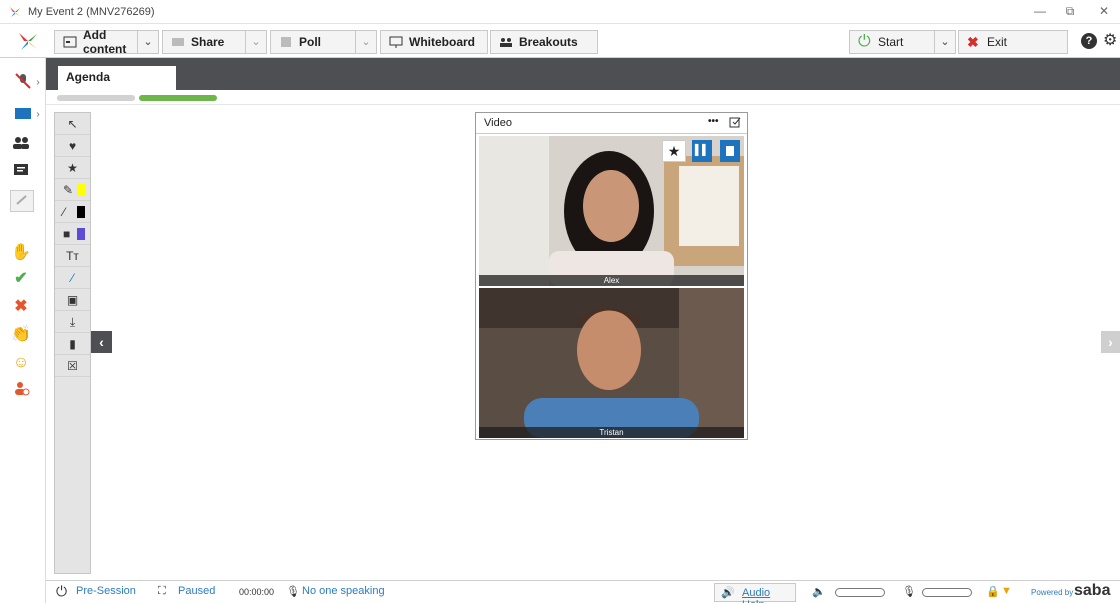 The image size is (1120, 603). I want to click on download-icon: ⤓, so click(72, 322).